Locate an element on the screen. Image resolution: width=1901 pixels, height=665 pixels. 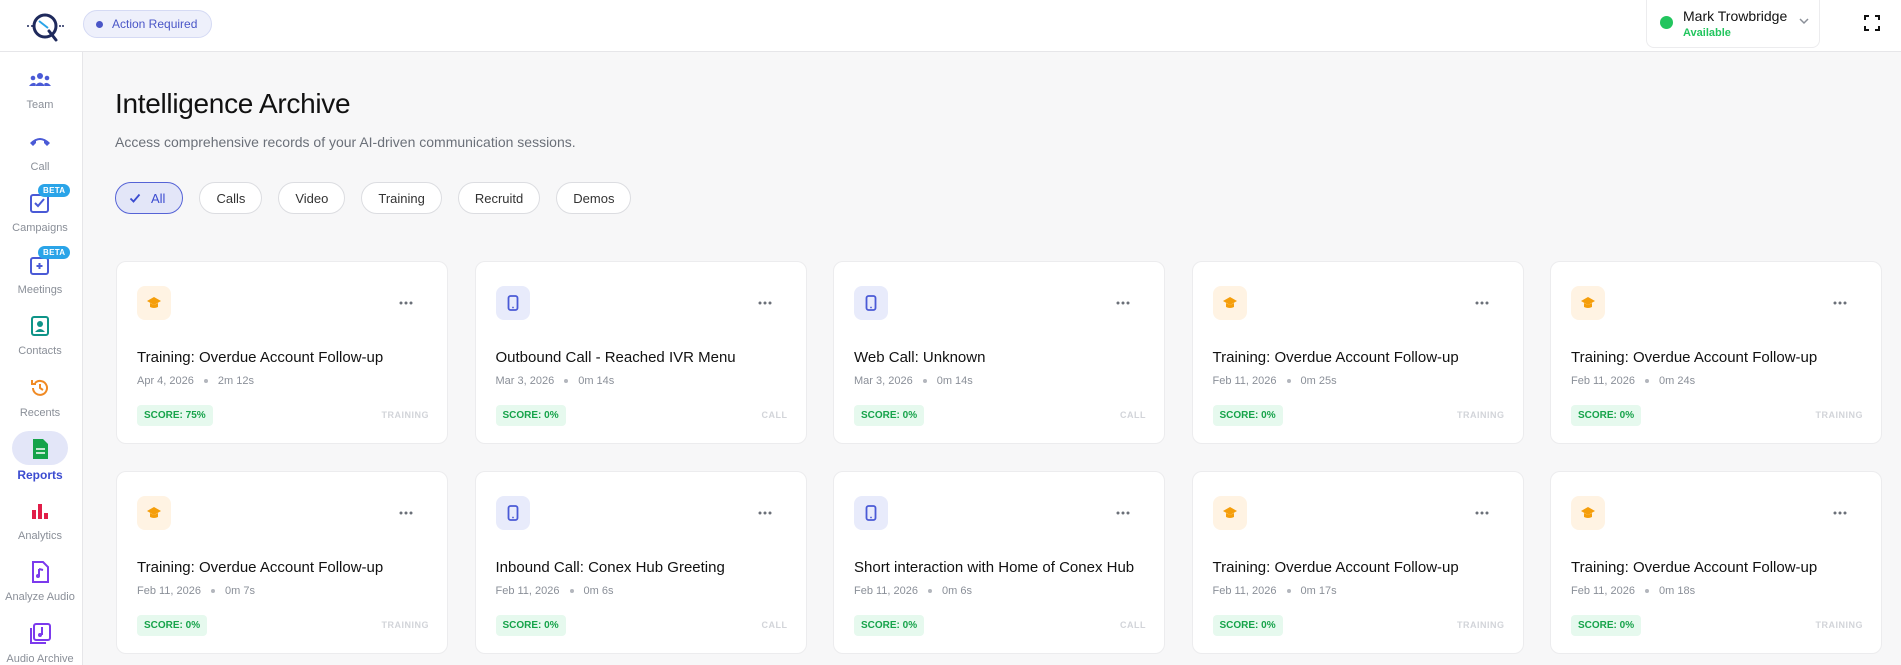
user-name: Mark Trowbridge is located at coordinates (1735, 16).